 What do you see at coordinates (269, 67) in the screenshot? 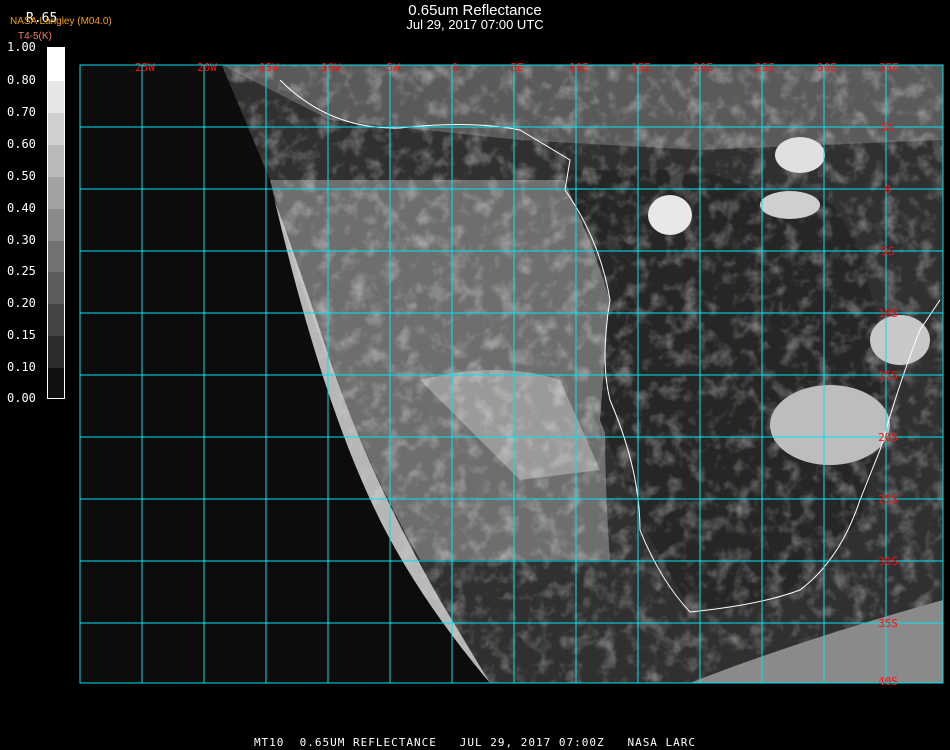
I see `longitude-label: 15W` at bounding box center [269, 67].